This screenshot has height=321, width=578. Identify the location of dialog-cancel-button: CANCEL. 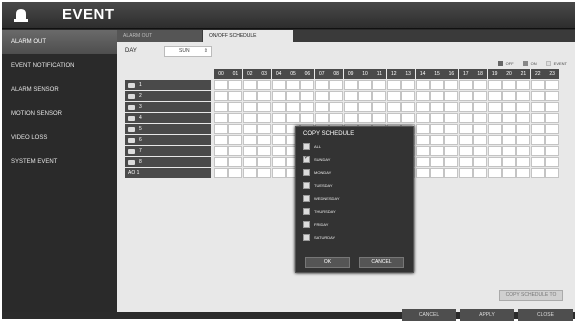
(381, 262).